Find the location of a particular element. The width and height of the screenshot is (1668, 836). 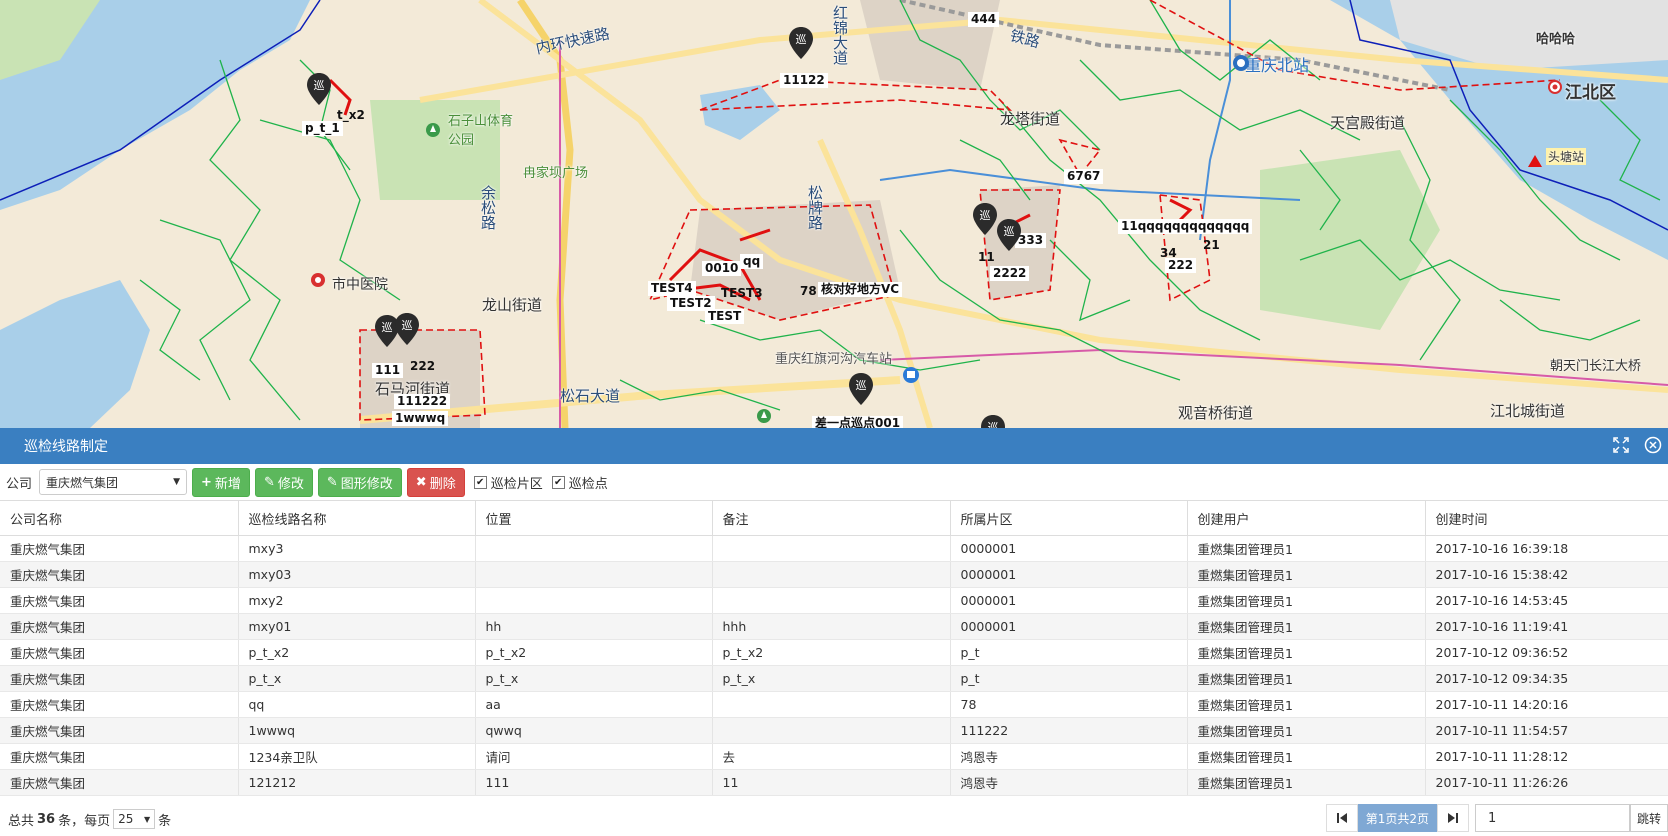

table-cell: aa is located at coordinates (594, 704).